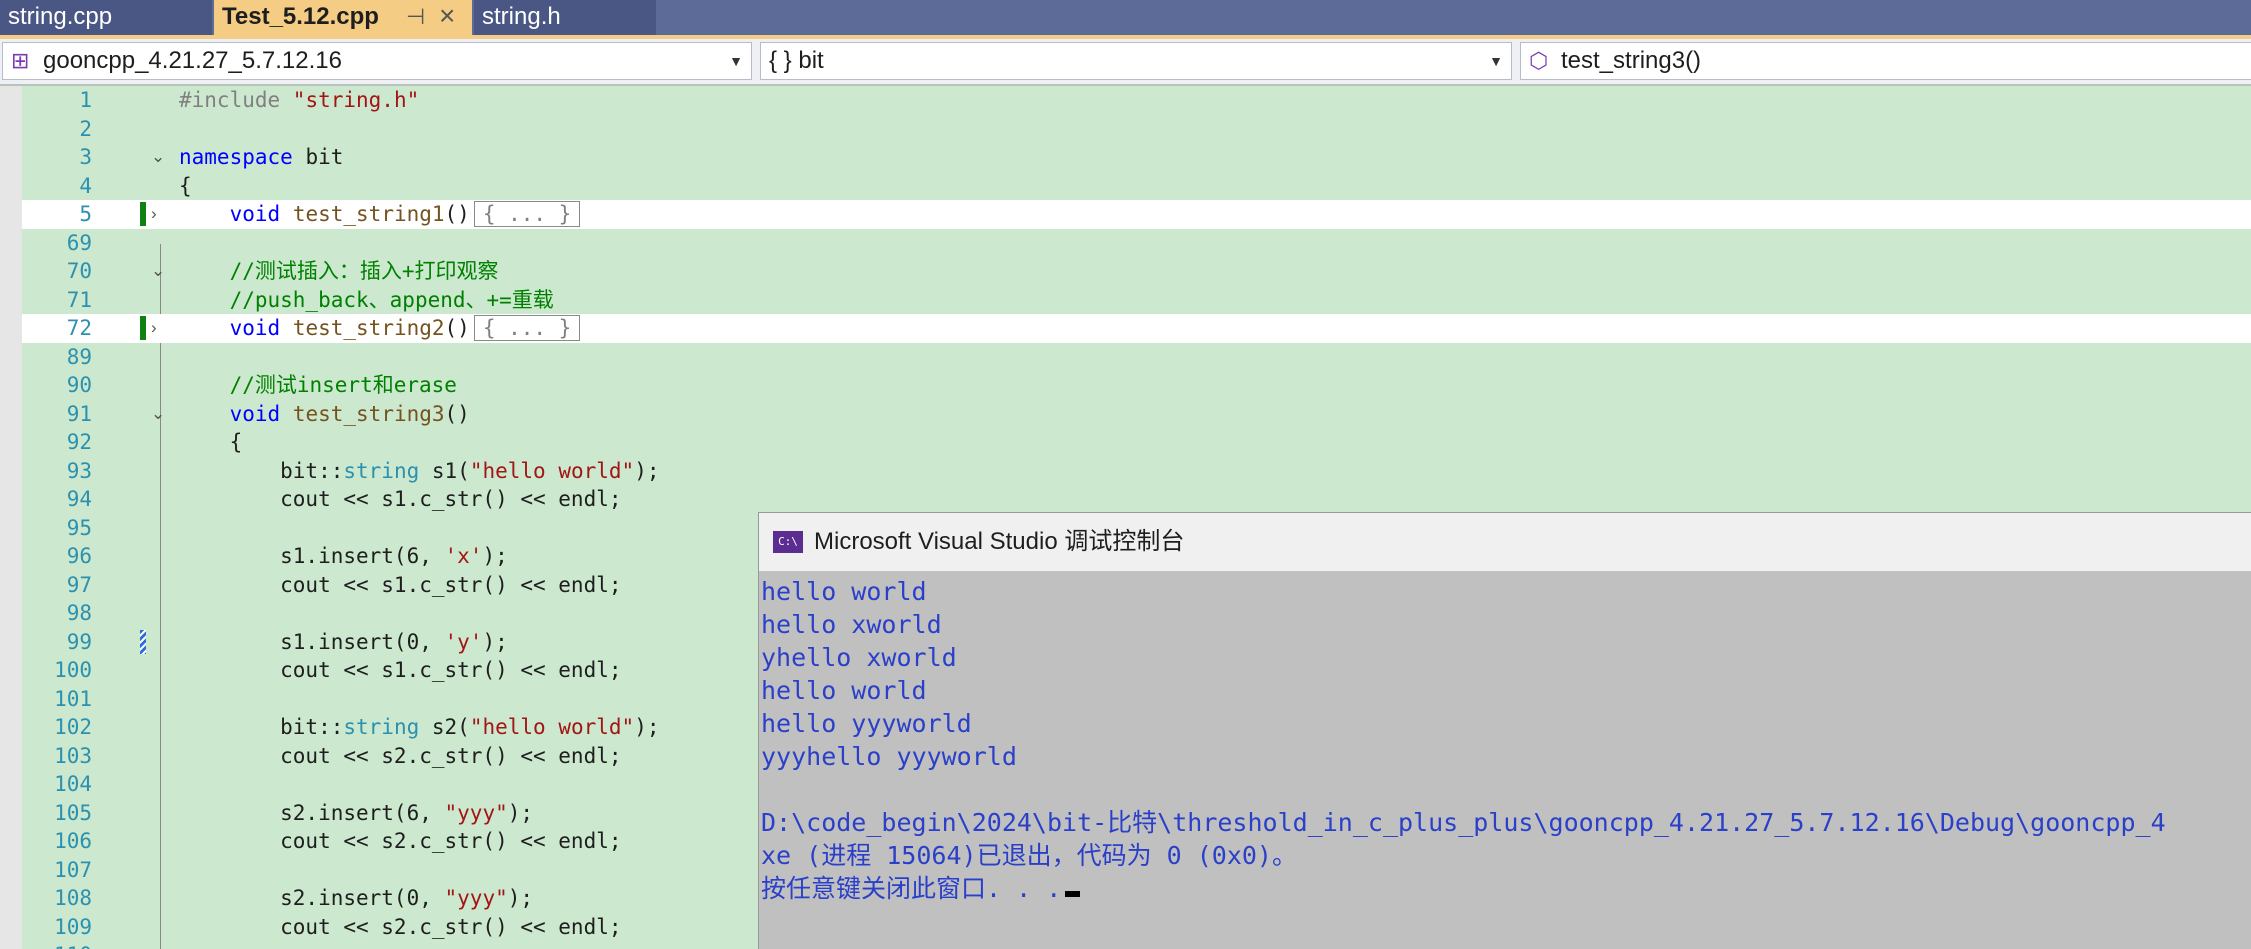 Image resolution: width=2251 pixels, height=949 pixels. I want to click on code-line: 89, so click(1136, 357).